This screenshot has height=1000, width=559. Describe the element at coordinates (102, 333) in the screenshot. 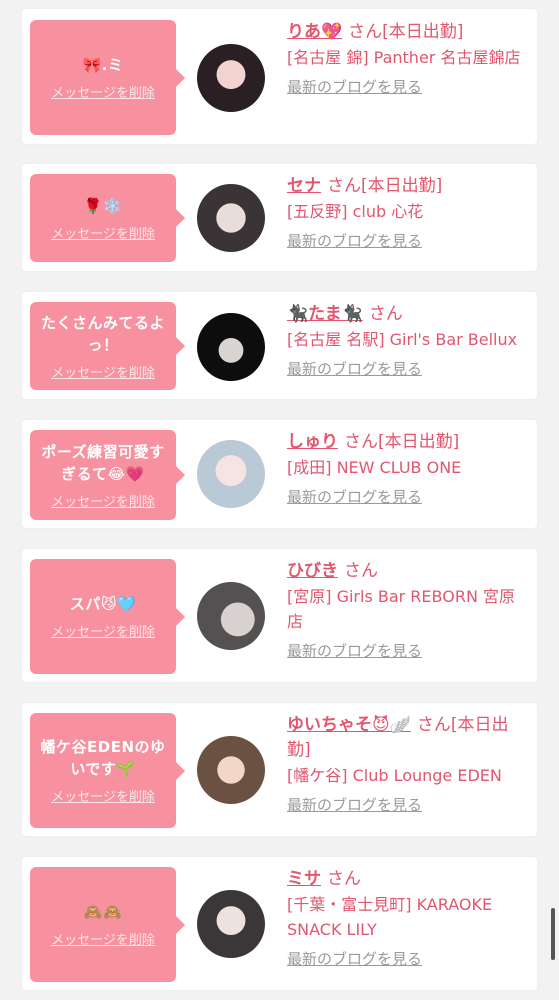

I see `message-text: たくさんみてるよっ！` at that location.